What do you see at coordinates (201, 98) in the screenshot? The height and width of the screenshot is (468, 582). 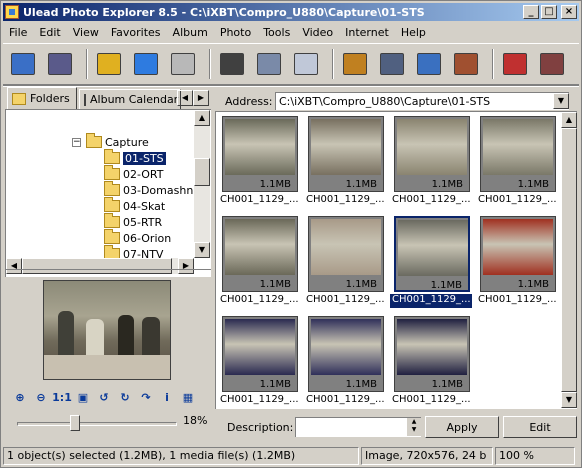 I see `tab-scroll-right: ▶` at bounding box center [201, 98].